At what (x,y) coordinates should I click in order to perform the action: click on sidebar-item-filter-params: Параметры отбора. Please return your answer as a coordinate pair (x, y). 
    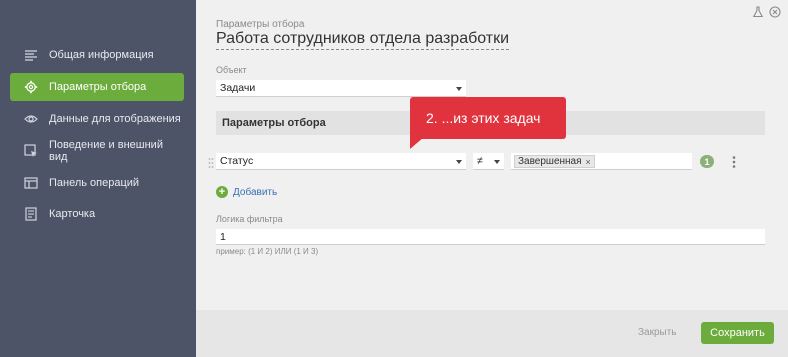
    Looking at the image, I should click on (97, 87).